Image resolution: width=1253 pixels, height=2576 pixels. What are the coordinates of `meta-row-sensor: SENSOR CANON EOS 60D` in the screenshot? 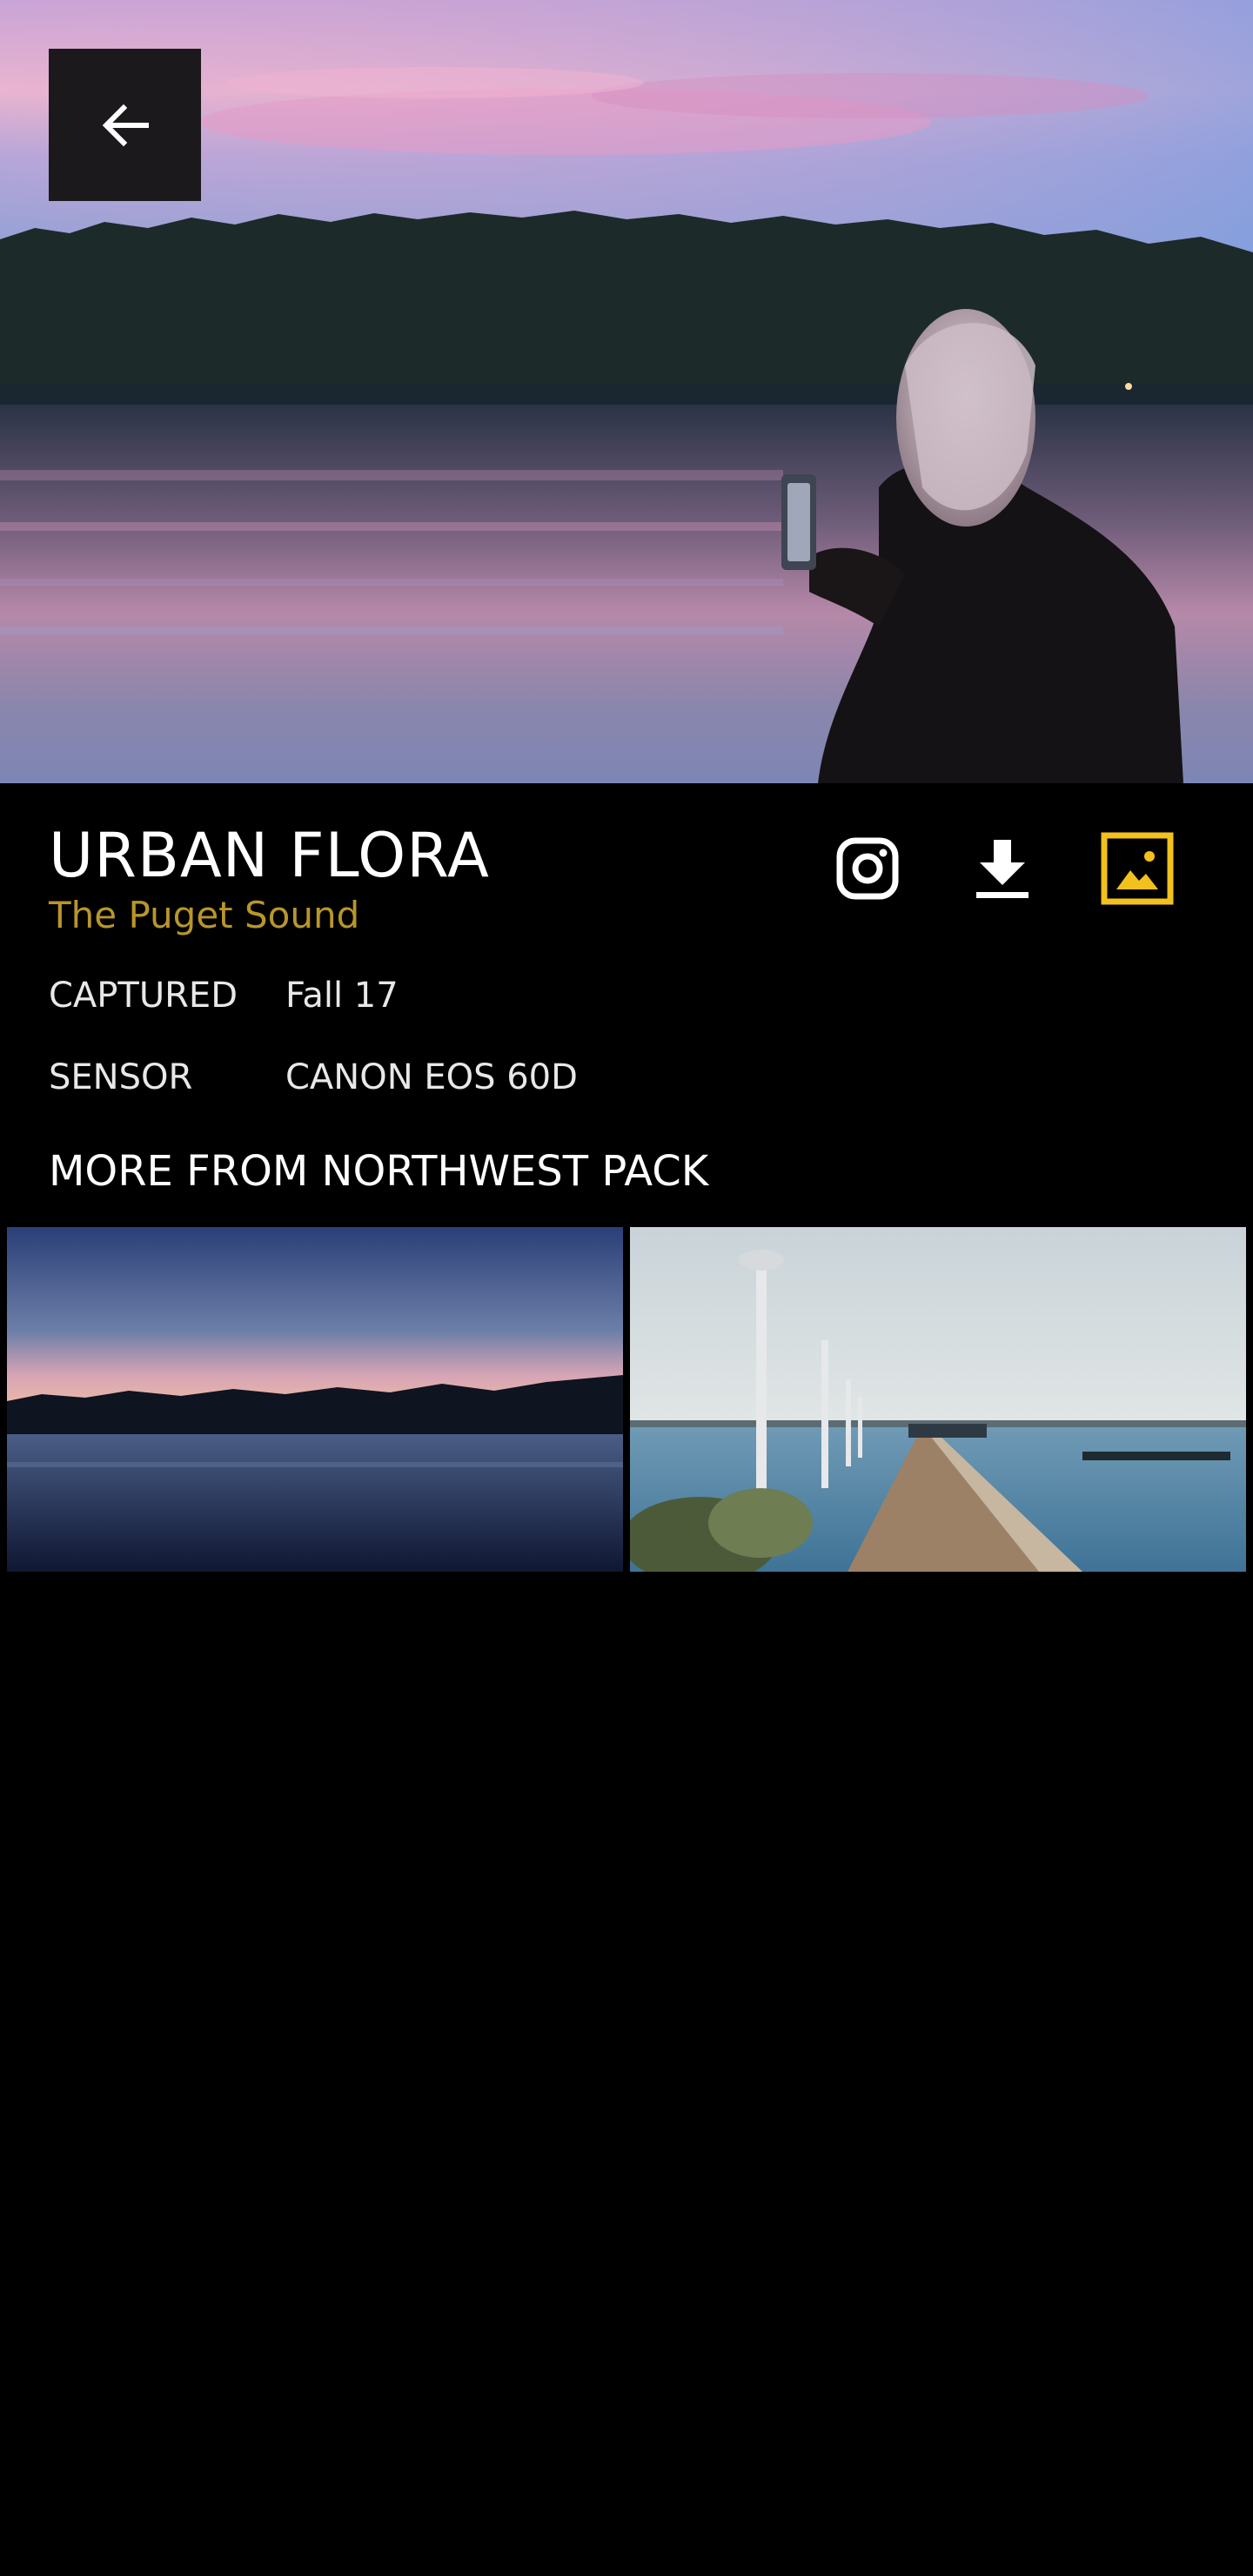 It's located at (313, 1077).